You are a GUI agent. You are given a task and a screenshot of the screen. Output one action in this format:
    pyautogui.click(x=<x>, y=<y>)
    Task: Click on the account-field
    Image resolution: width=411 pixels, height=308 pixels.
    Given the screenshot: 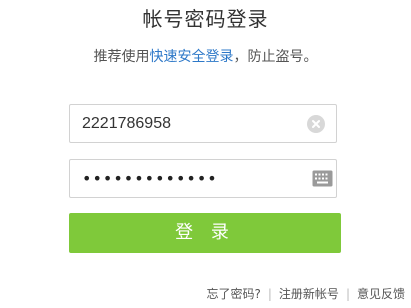 What is the action you would take?
    pyautogui.click(x=203, y=123)
    